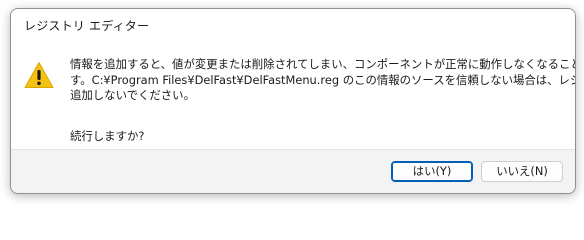 This screenshot has height=240, width=584. I want to click on yes-button: はい(Y), so click(432, 171).